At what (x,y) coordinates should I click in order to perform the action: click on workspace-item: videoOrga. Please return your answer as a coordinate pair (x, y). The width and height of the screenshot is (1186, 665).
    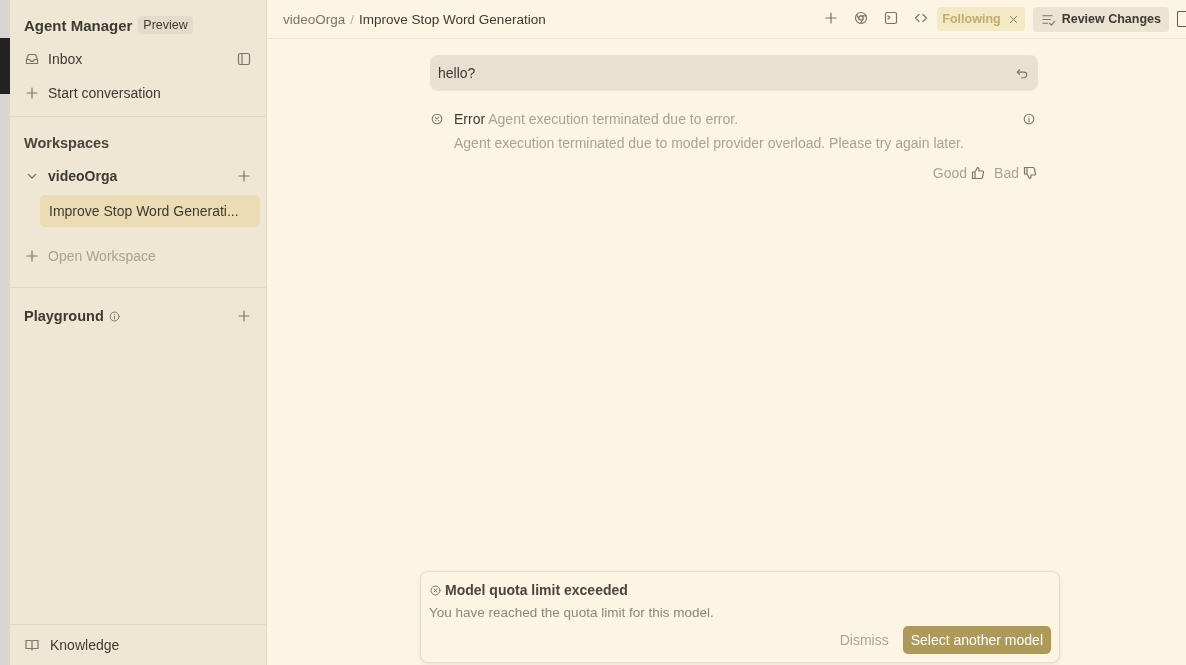
    Looking at the image, I should click on (126, 176).